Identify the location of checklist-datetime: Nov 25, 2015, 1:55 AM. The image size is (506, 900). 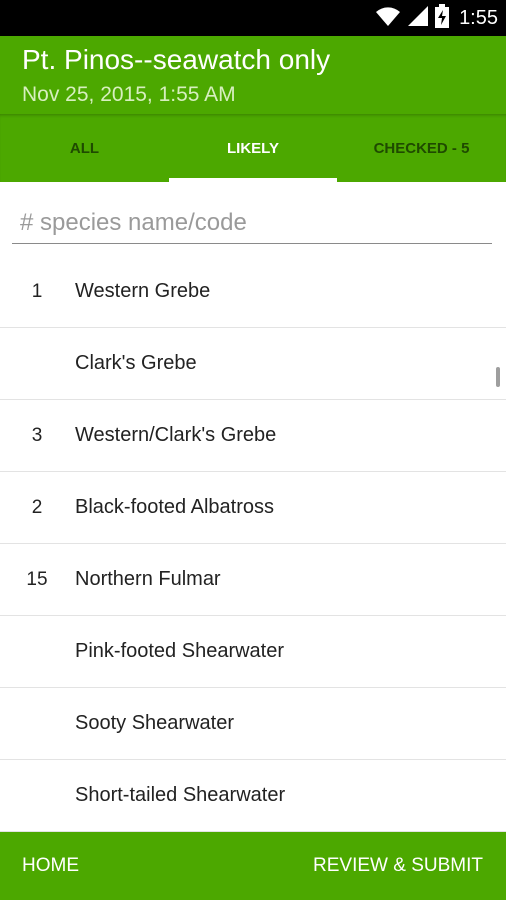
(129, 94).